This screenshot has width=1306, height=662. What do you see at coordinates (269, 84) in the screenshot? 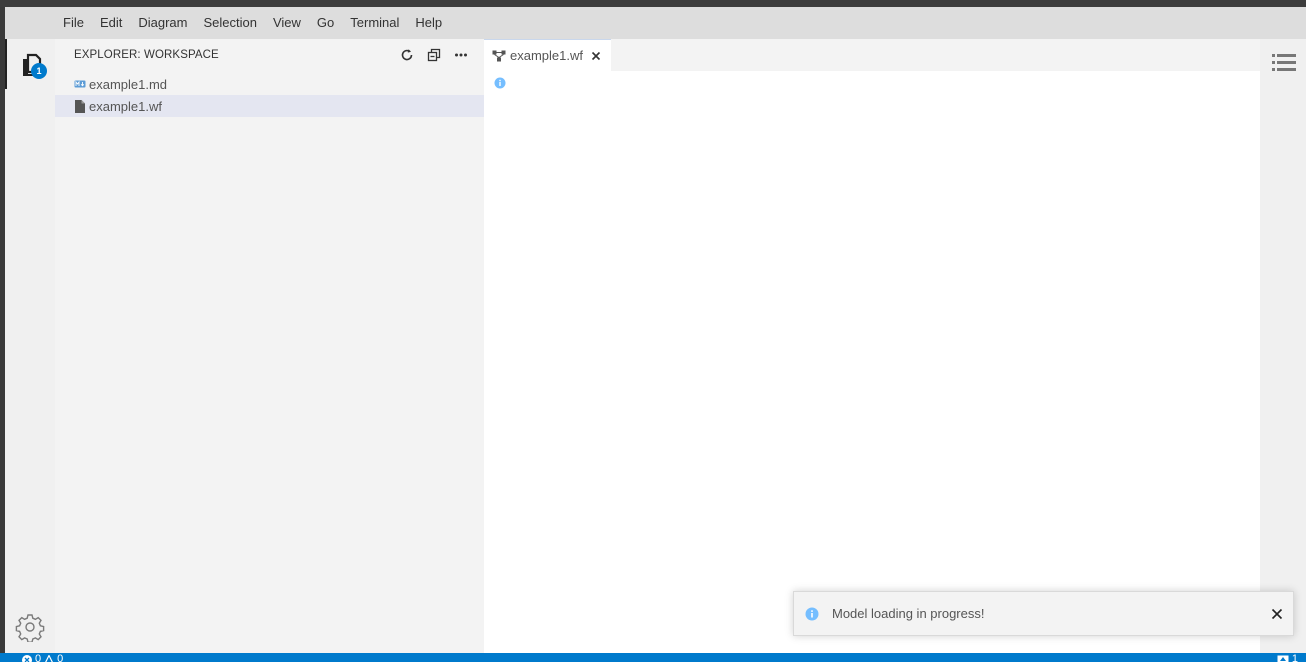
I see `file-item-example1-md: example1.md` at bounding box center [269, 84].